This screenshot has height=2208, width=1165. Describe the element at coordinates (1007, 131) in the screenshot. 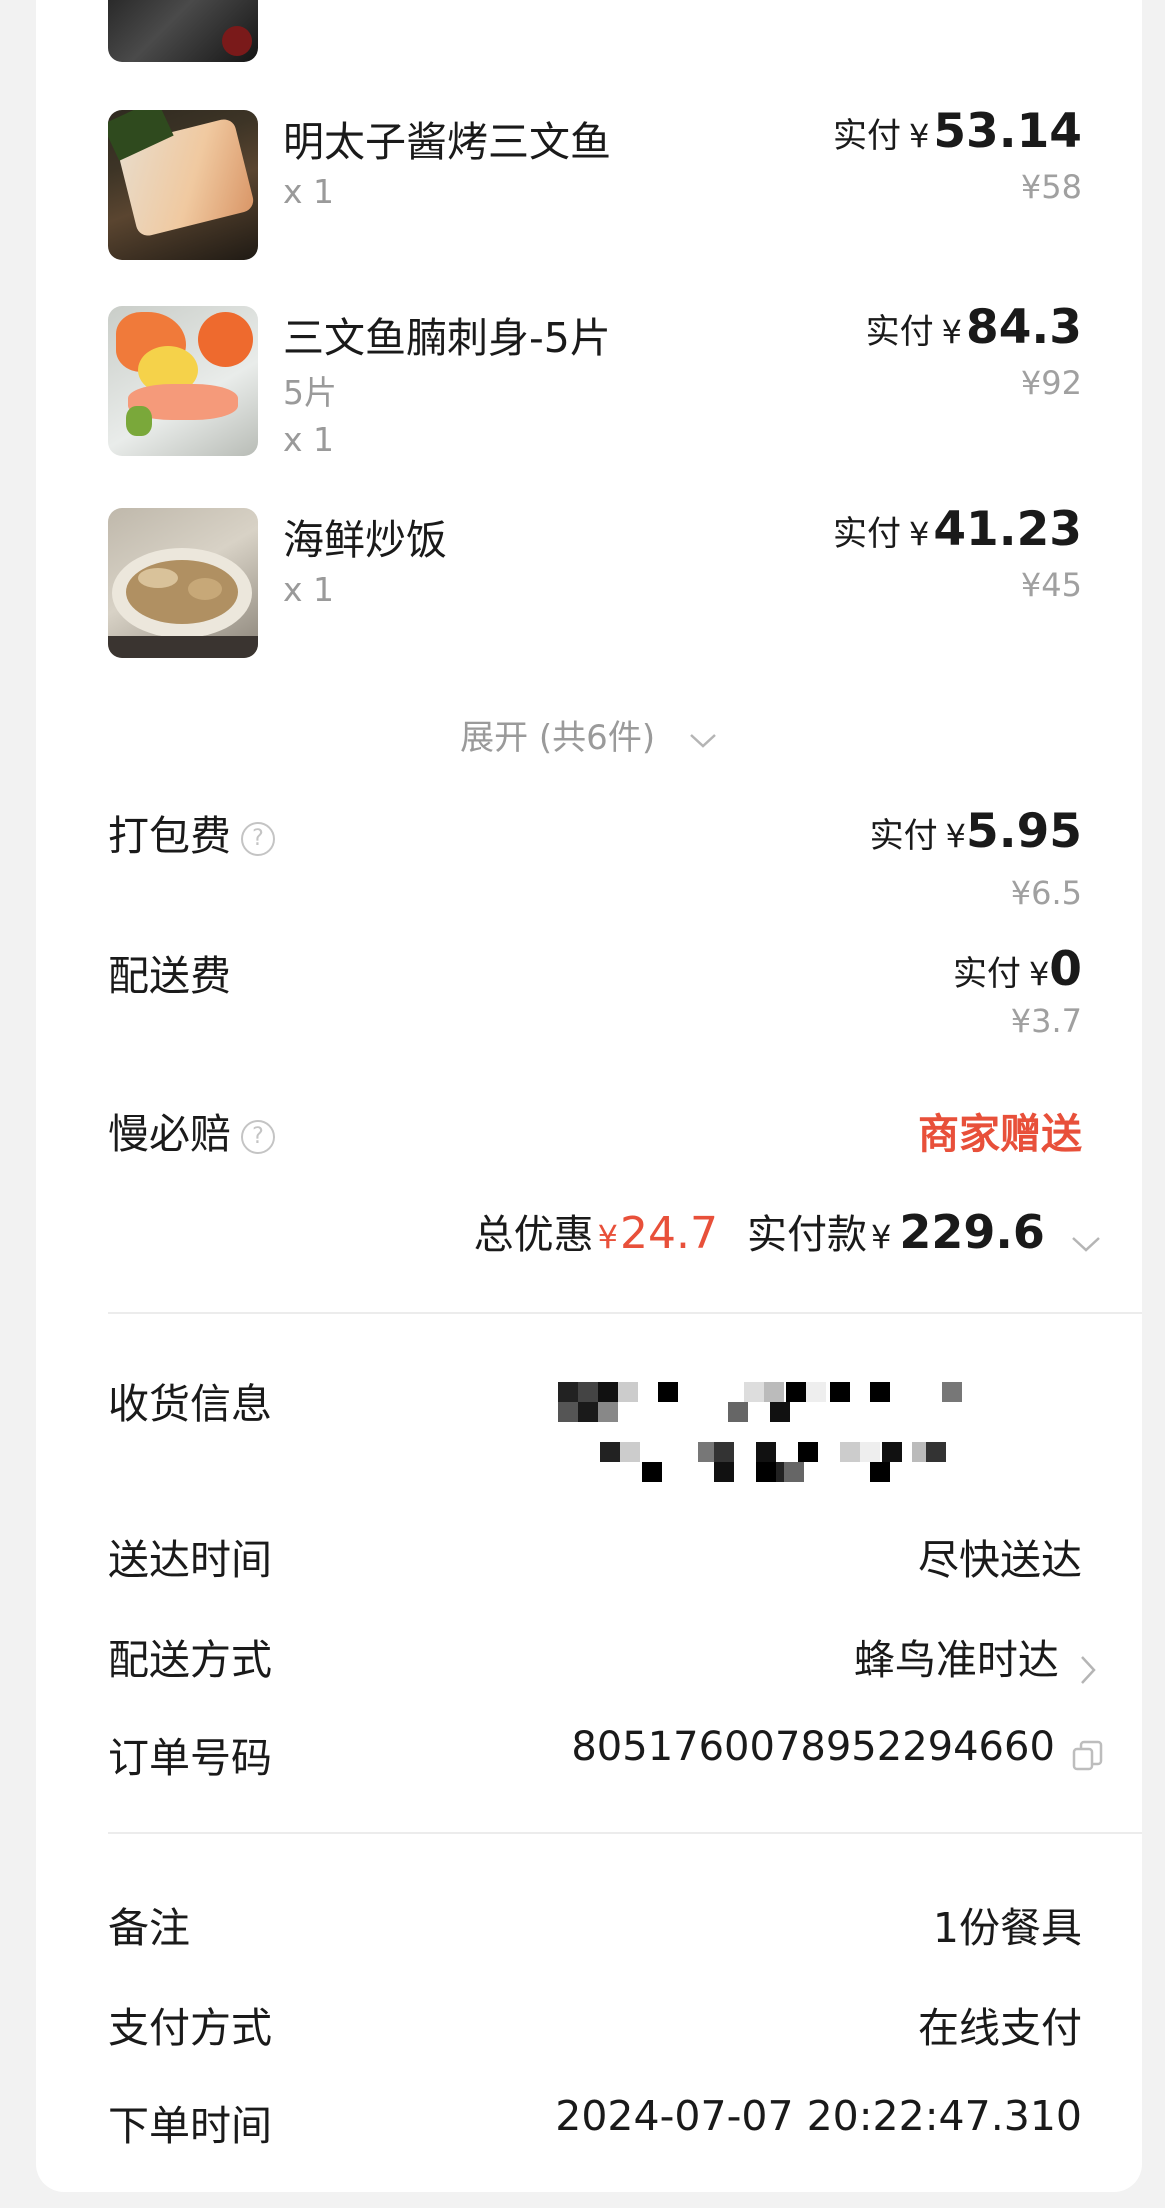

I see `paid-amount: 53.14` at that location.